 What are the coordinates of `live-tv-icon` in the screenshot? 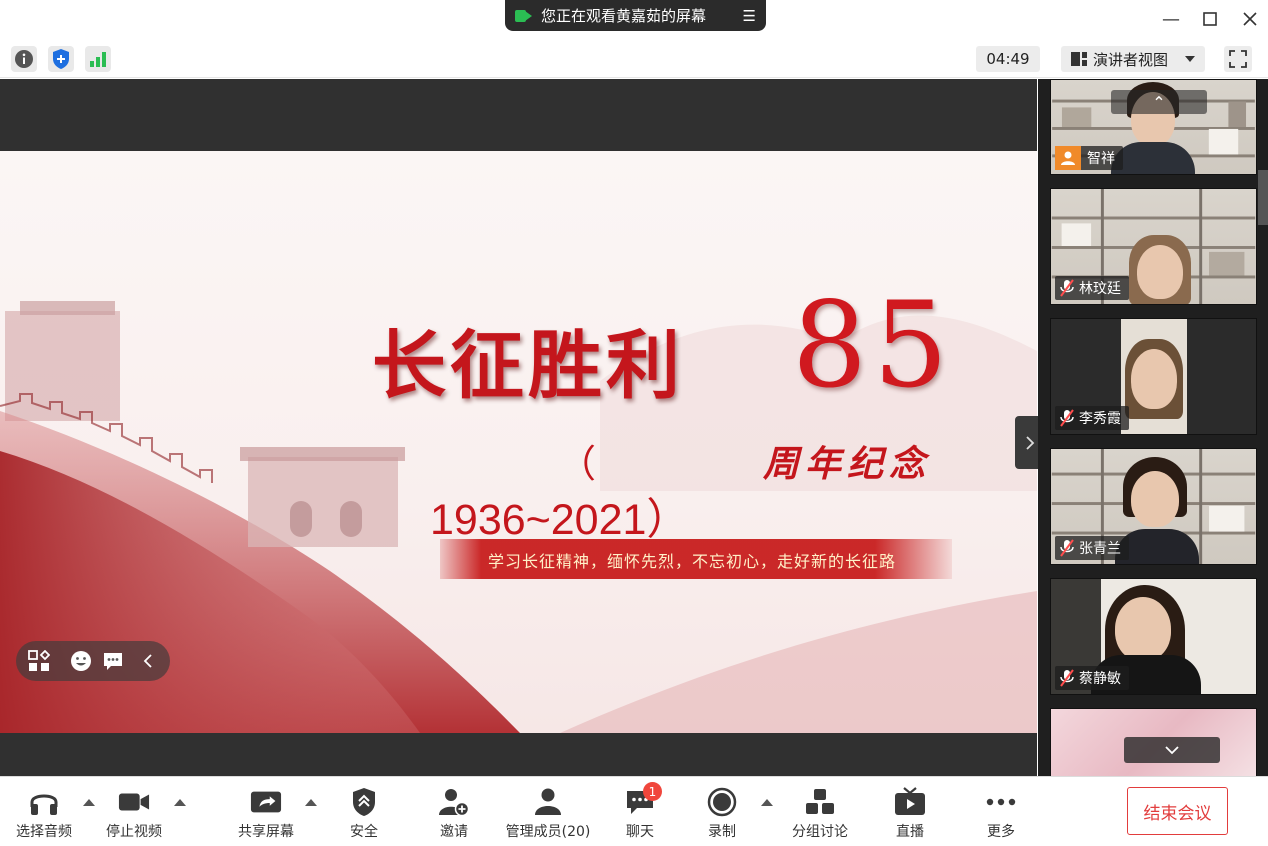 It's located at (910, 802).